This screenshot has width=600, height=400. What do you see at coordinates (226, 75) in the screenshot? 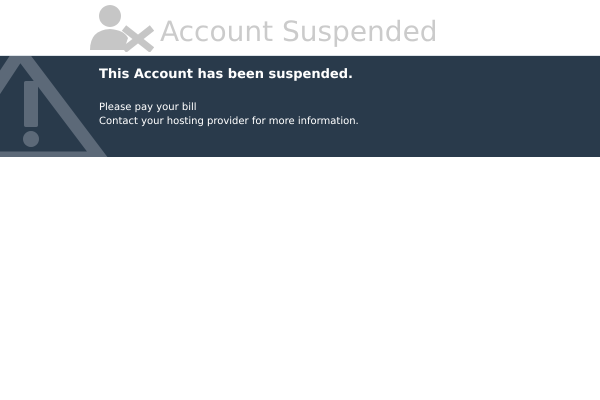
I see `suspension-heading: This Account has been suspended.` at bounding box center [226, 75].